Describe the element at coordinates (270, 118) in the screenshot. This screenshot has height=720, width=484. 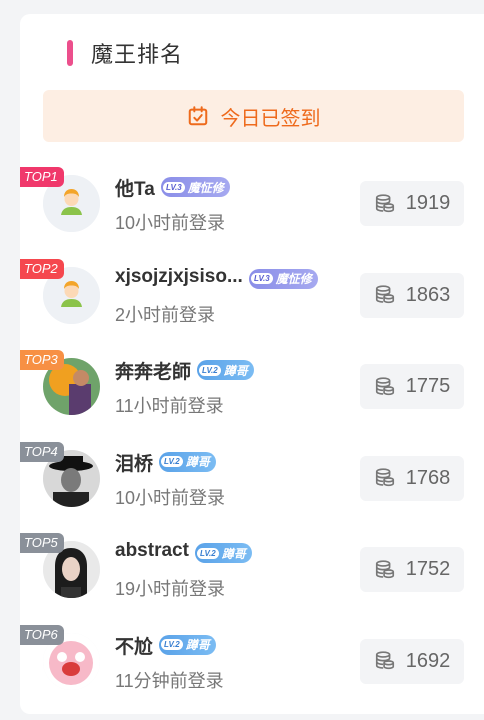
I see `signin-label: 今日已签到` at that location.